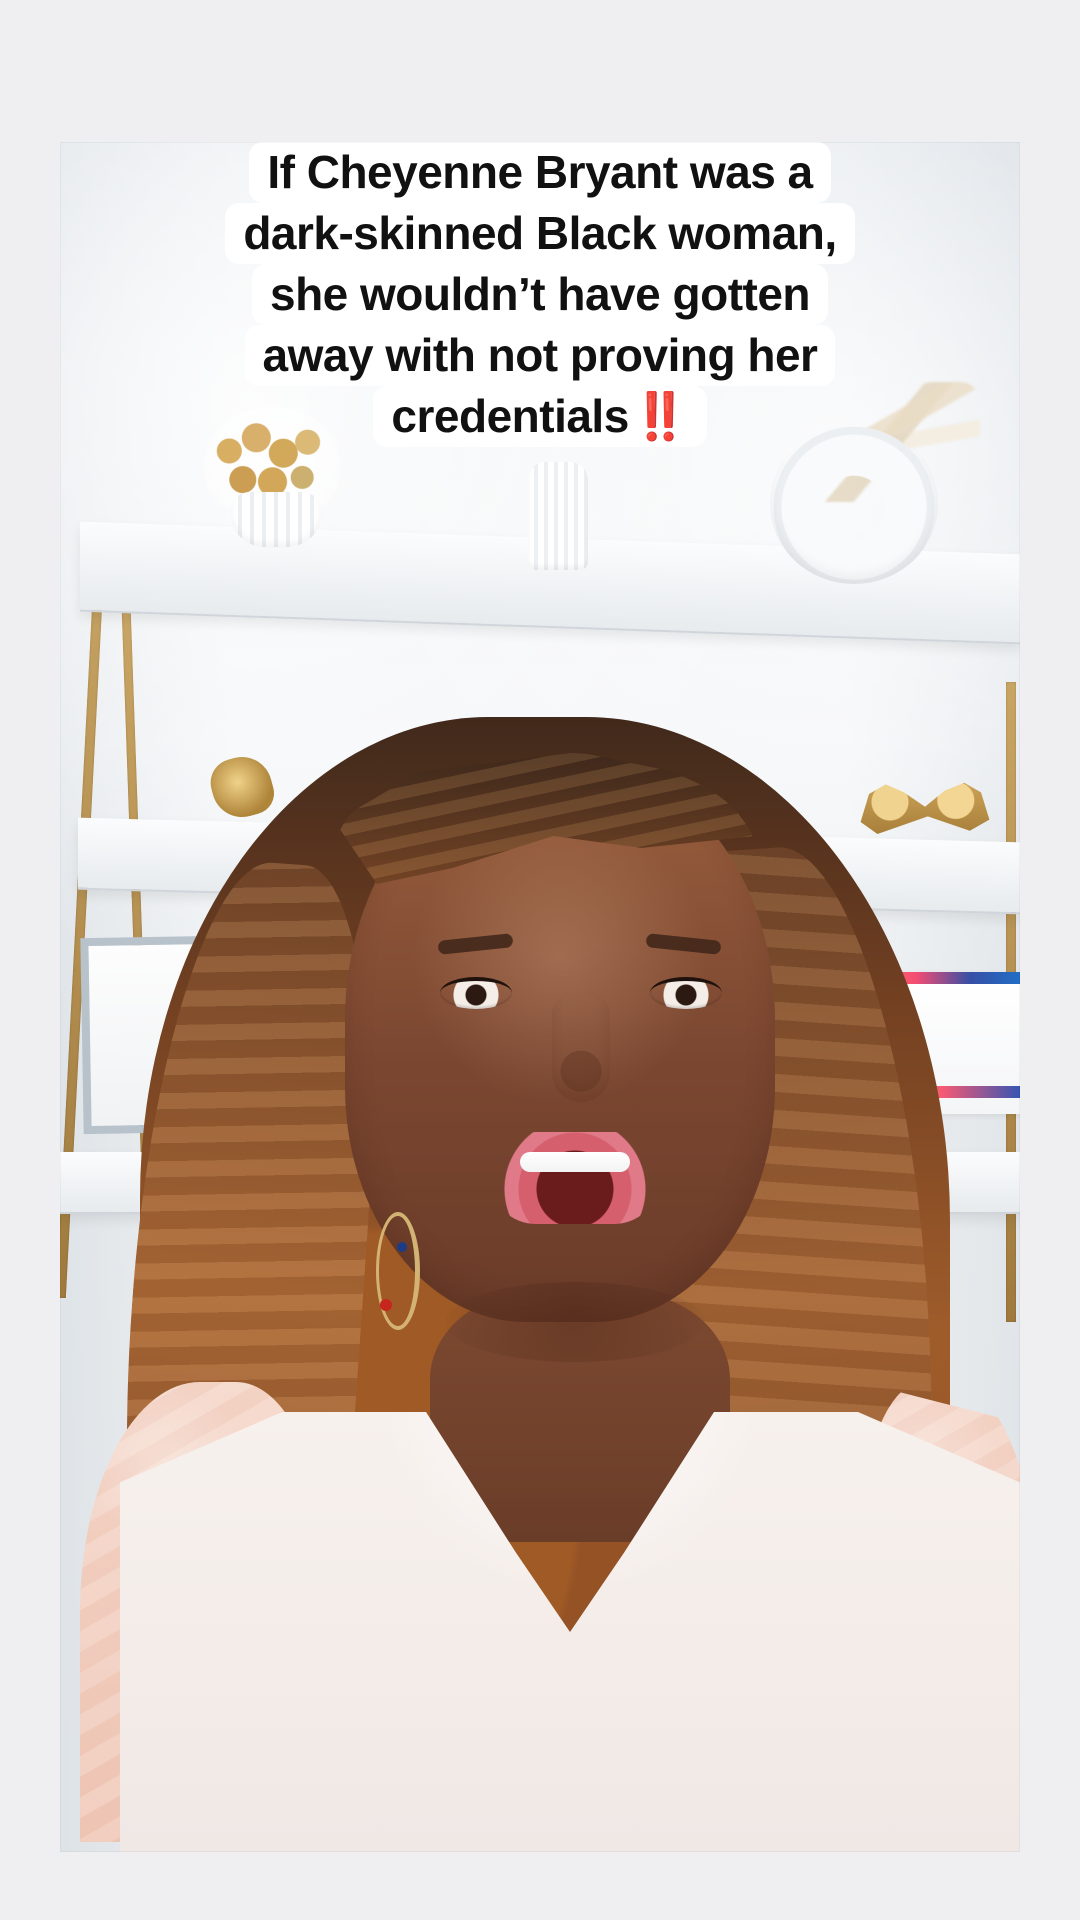 This screenshot has height=1920, width=1080. What do you see at coordinates (558, 516) in the screenshot?
I see `center-vase` at bounding box center [558, 516].